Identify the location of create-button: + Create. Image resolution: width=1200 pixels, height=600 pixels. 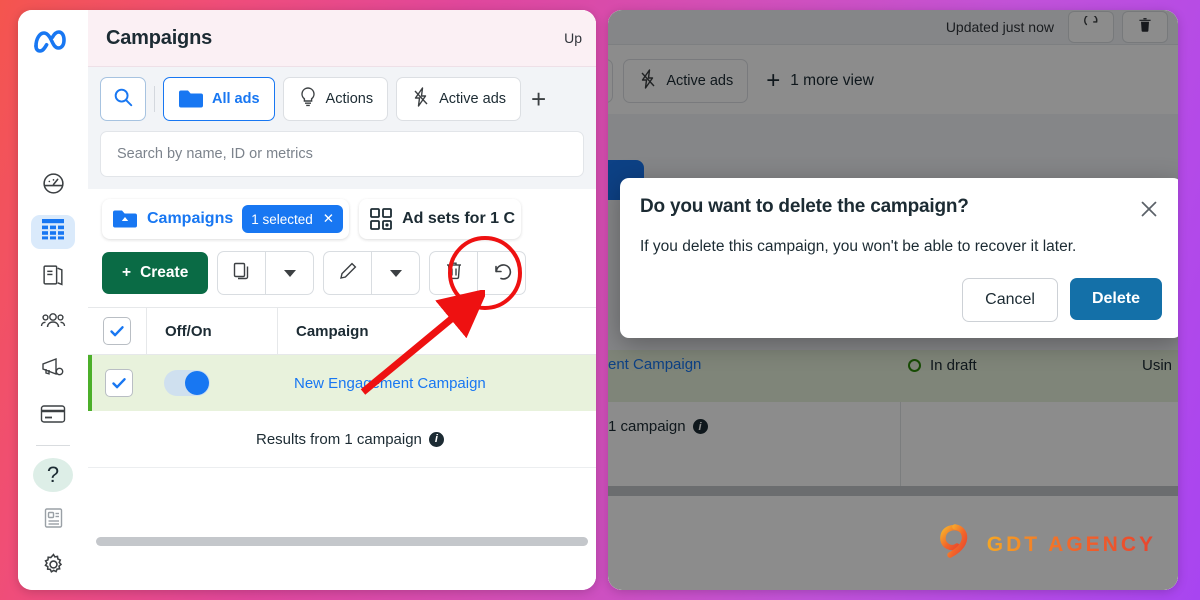
(155, 273).